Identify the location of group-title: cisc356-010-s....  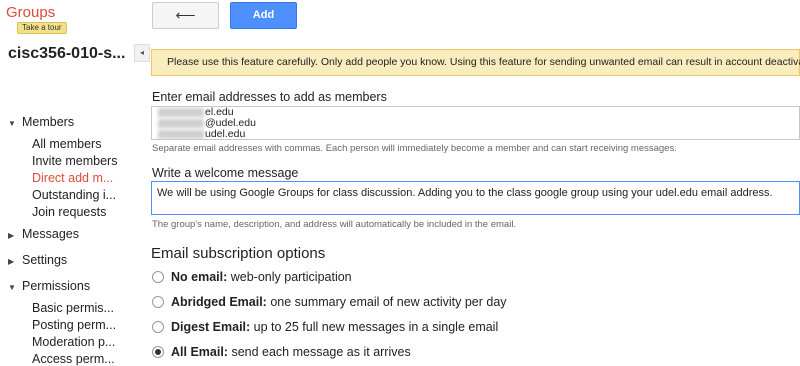
(72, 54).